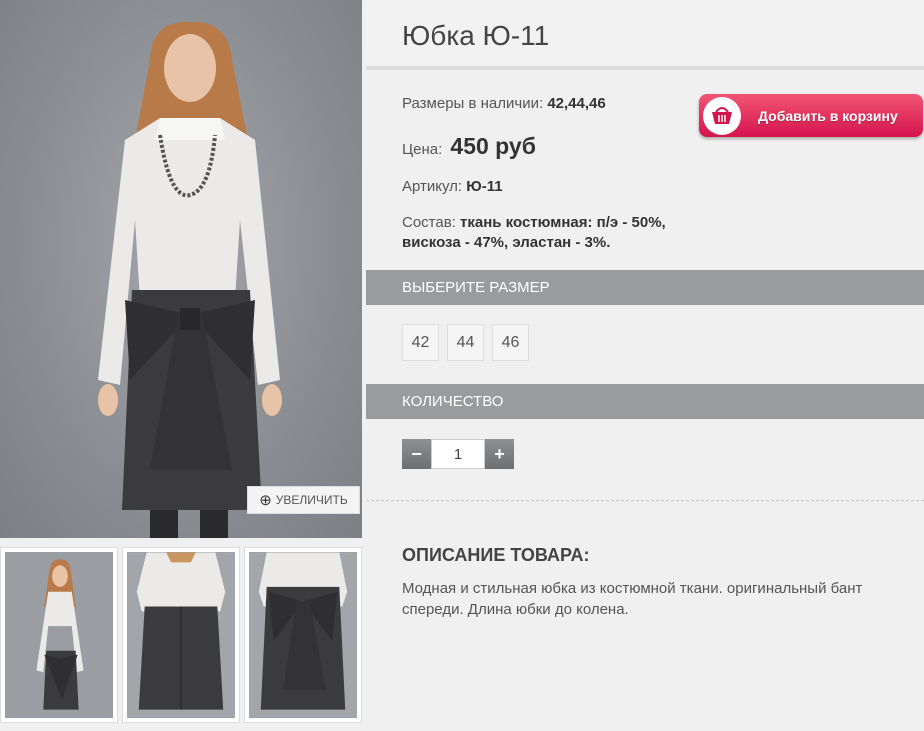 Image resolution: width=924 pixels, height=731 pixels. What do you see at coordinates (311, 500) in the screenshot?
I see `zoom-label: УВЕЛИЧИТЬ` at bounding box center [311, 500].